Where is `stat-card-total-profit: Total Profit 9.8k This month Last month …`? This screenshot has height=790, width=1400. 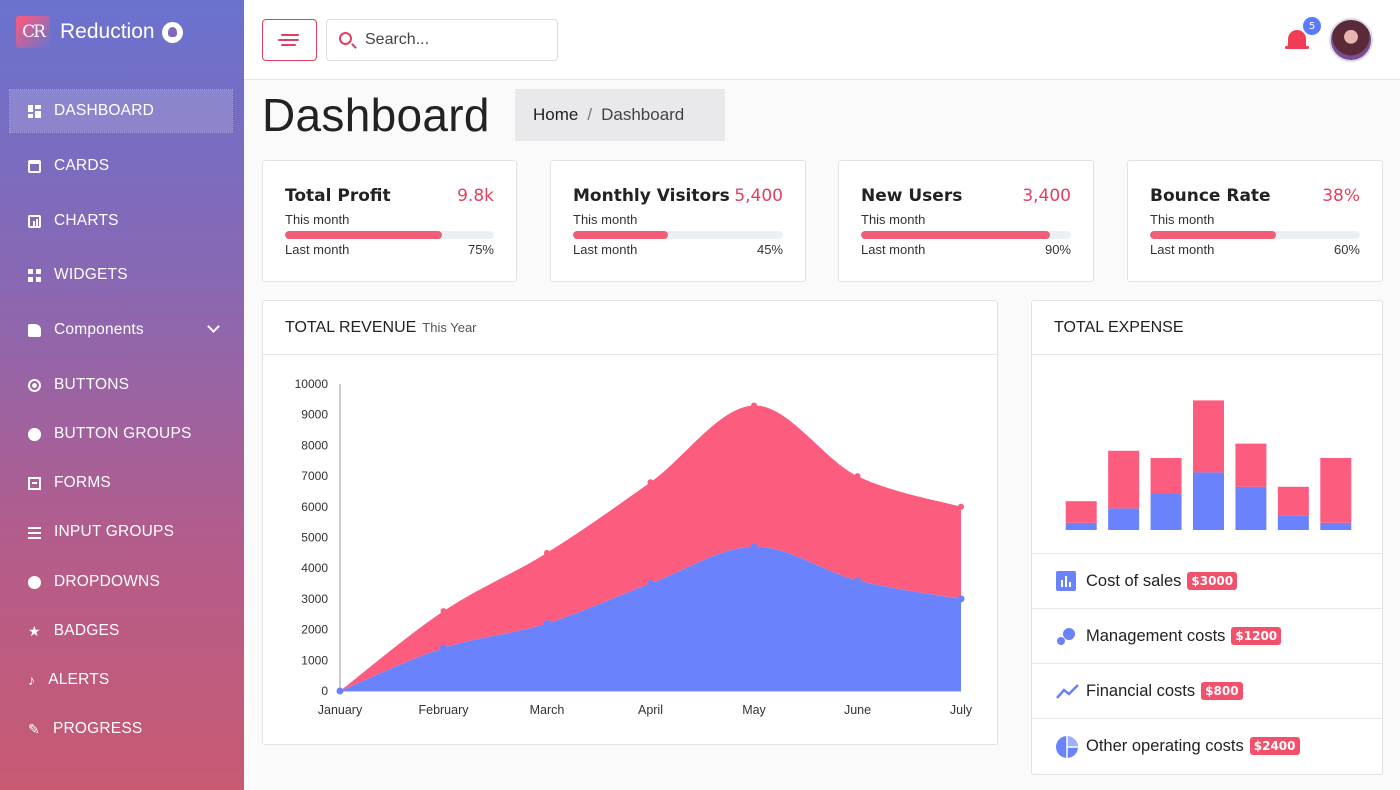
stat-card-total-profit: Total Profit 9.8k This month Last month … is located at coordinates (389, 221).